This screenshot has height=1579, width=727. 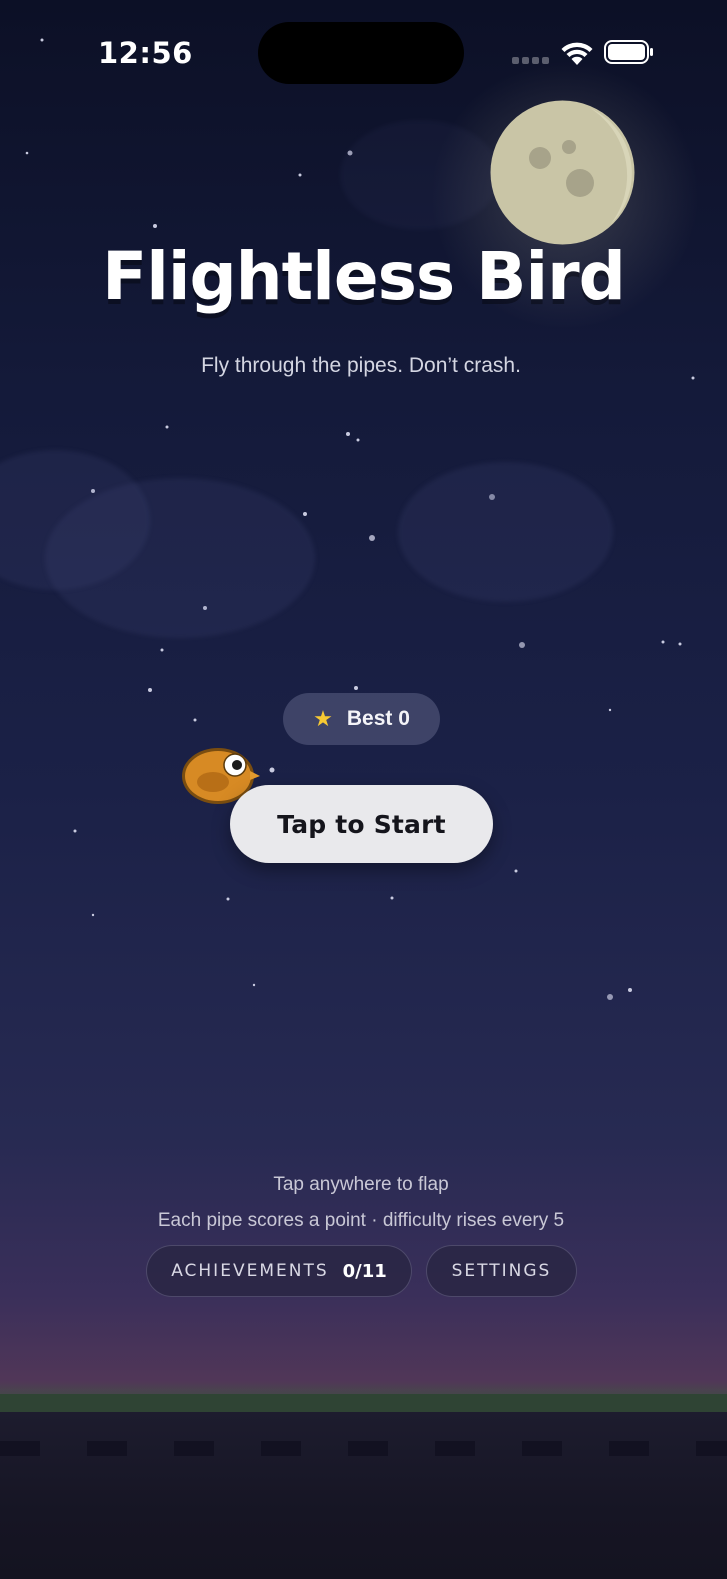 What do you see at coordinates (361, 53) in the screenshot?
I see `dynamic-island` at bounding box center [361, 53].